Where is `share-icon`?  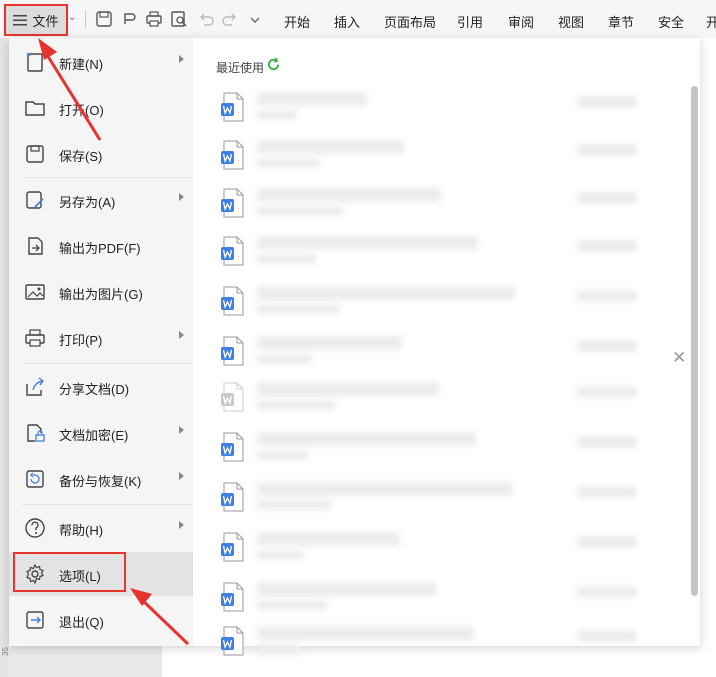
share-icon is located at coordinates (35, 386).